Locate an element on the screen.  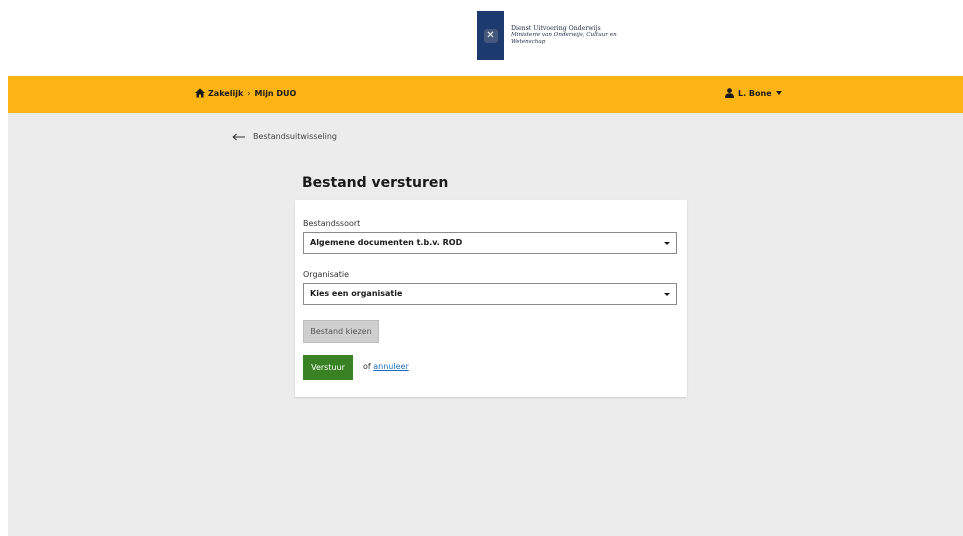
bestandssoort-label: Bestandssoort is located at coordinates (332, 223).